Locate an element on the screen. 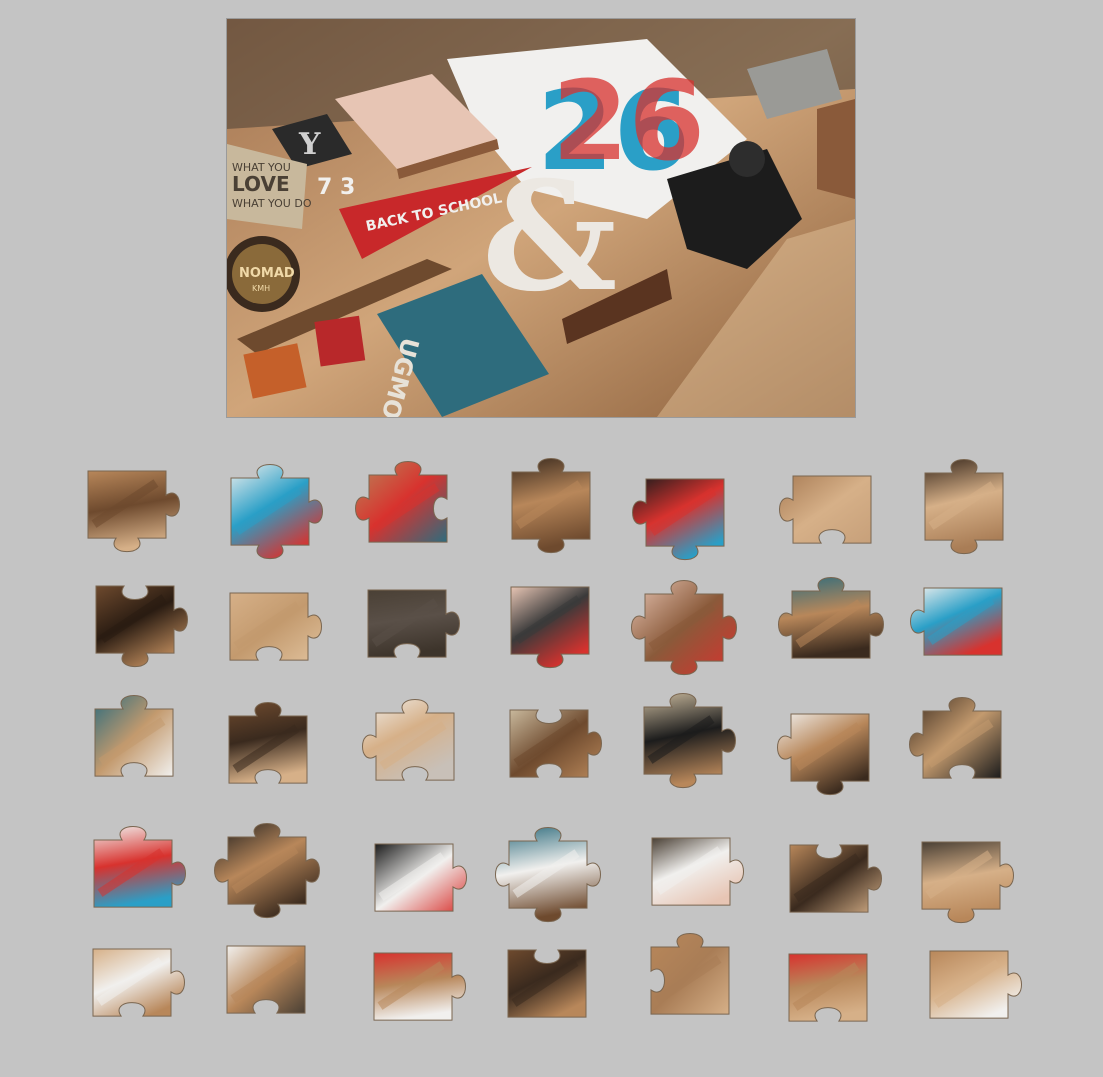 The width and height of the screenshot is (1103, 1077). piece-r5c4-shape is located at coordinates (547, 983).